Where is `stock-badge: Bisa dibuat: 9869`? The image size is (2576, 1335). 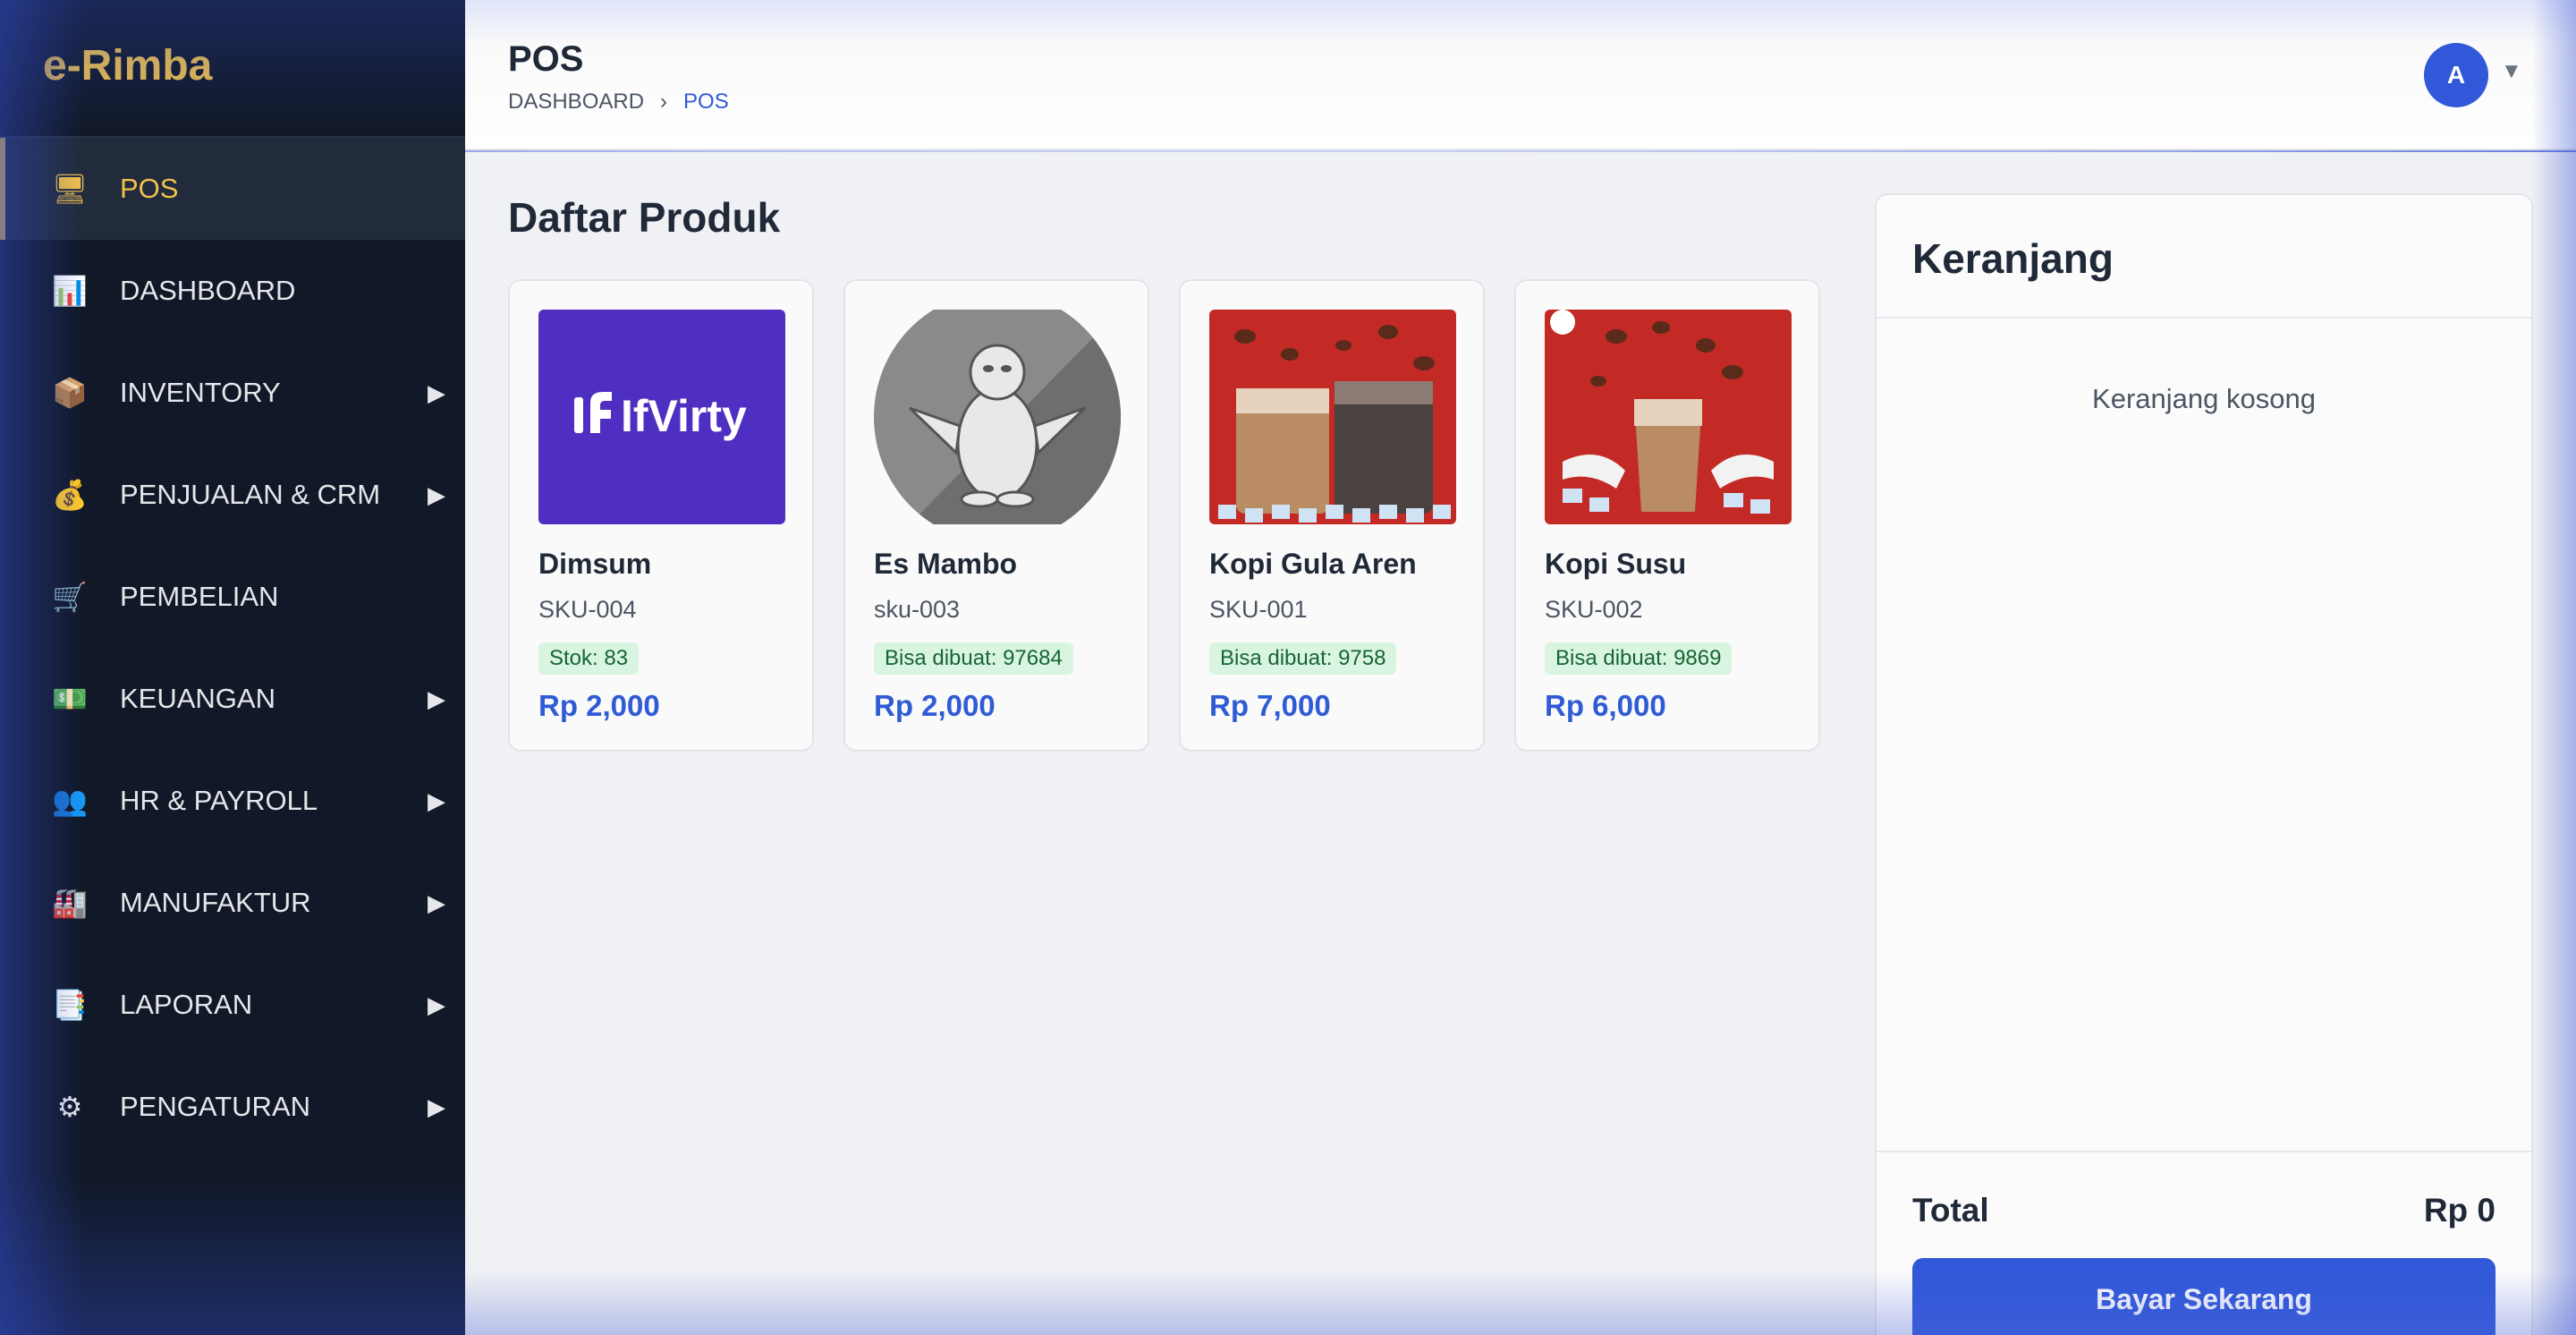
stock-badge: Bisa dibuat: 9869 is located at coordinates (1639, 658).